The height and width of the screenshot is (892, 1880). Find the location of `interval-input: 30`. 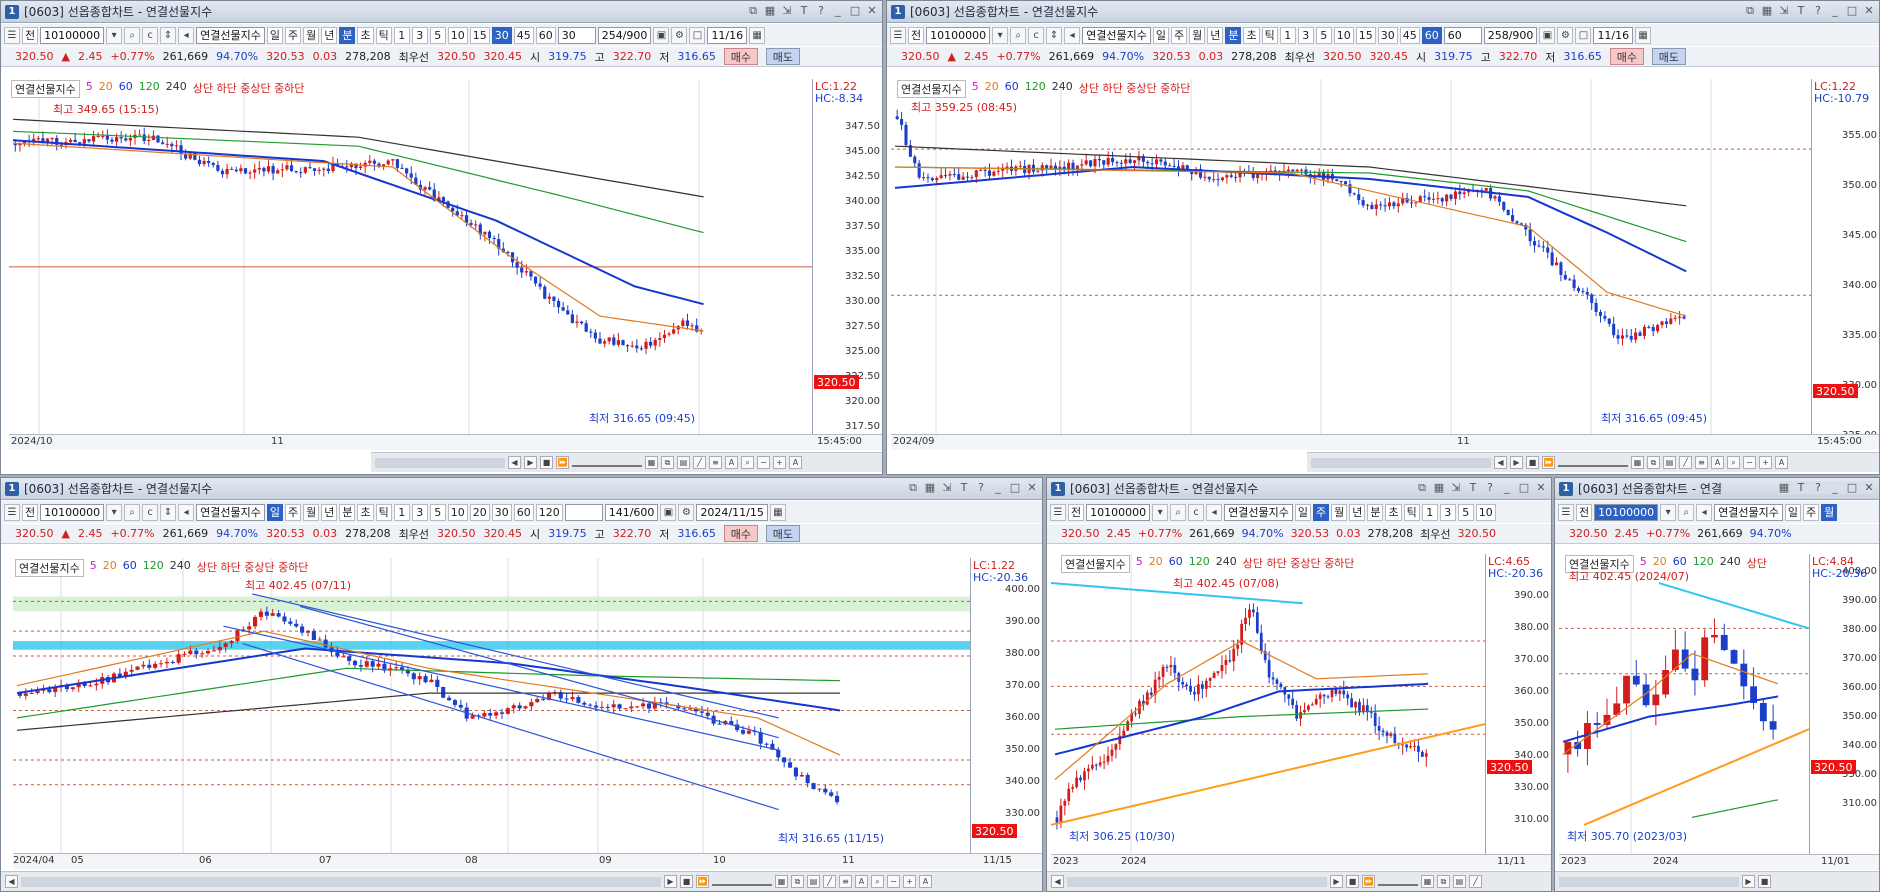

interval-input: 30 is located at coordinates (576, 35).